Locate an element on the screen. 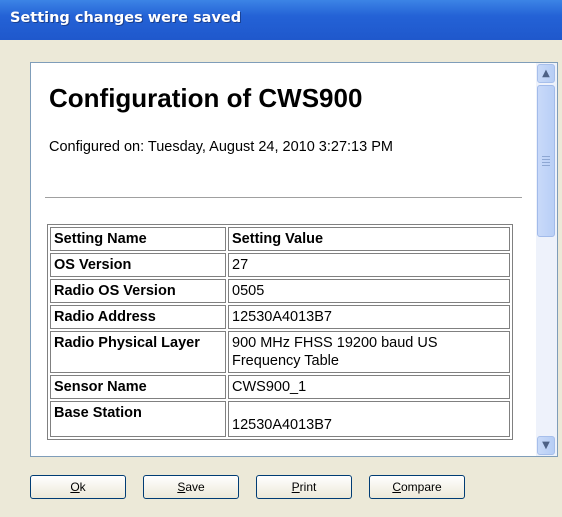  compare-mnemonic: C is located at coordinates (396, 487).